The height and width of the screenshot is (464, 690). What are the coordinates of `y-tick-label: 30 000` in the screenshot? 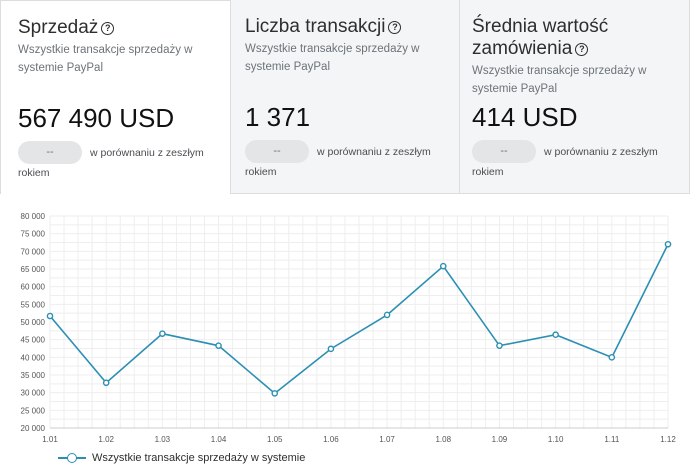 It's located at (33, 393).